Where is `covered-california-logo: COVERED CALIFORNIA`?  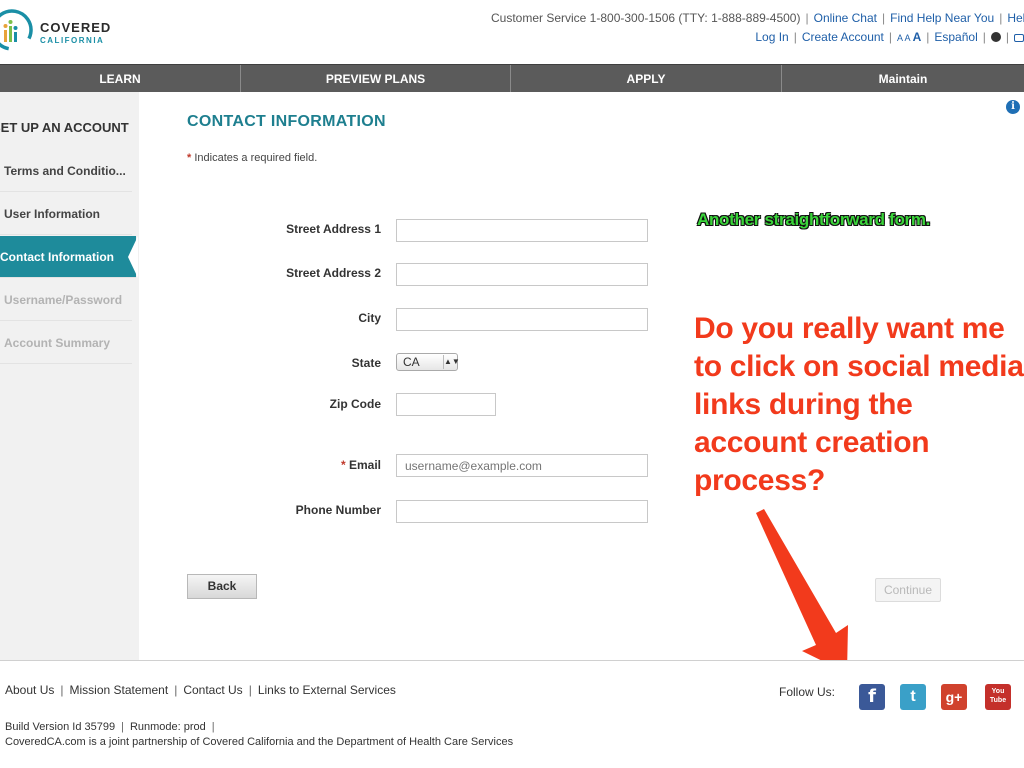
covered-california-logo: COVERED CALIFORNIA is located at coordinates (60, 30).